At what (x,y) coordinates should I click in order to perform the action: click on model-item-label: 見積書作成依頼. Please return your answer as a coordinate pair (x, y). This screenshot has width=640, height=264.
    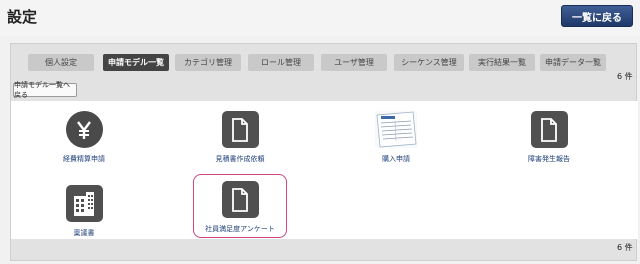
    Looking at the image, I should click on (240, 159).